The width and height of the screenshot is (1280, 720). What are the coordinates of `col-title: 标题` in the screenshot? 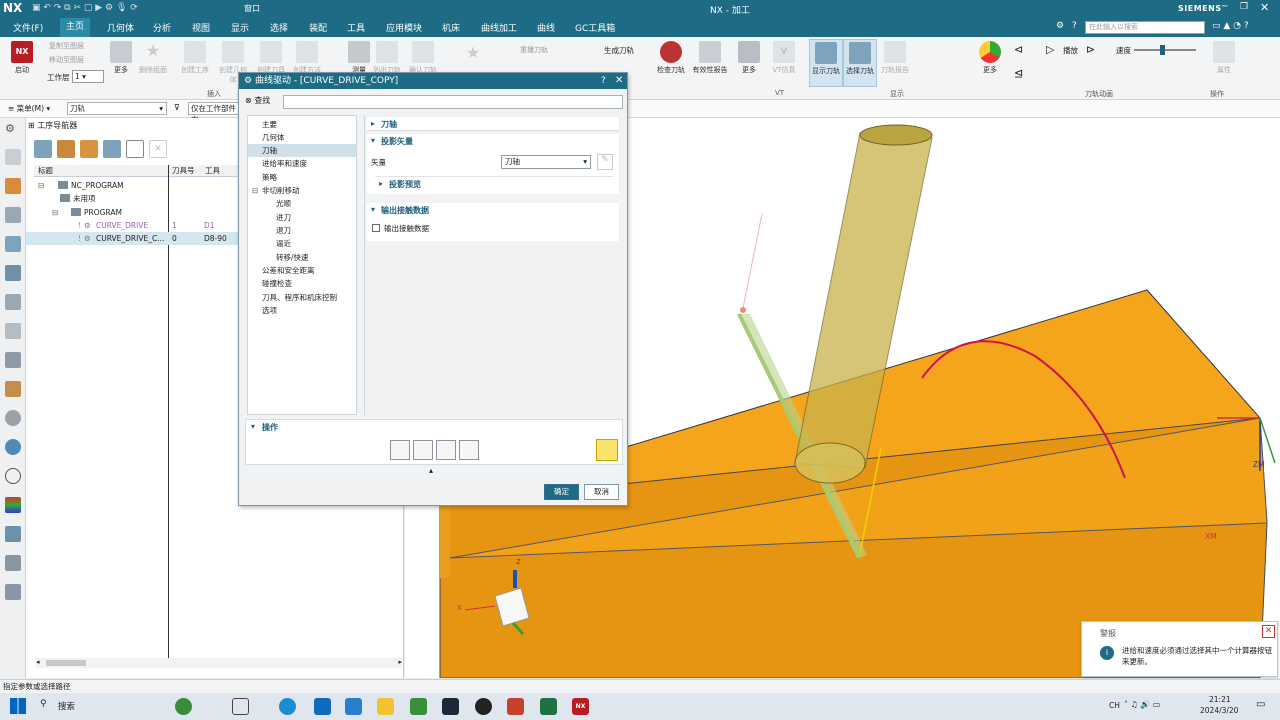 It's located at (45, 171).